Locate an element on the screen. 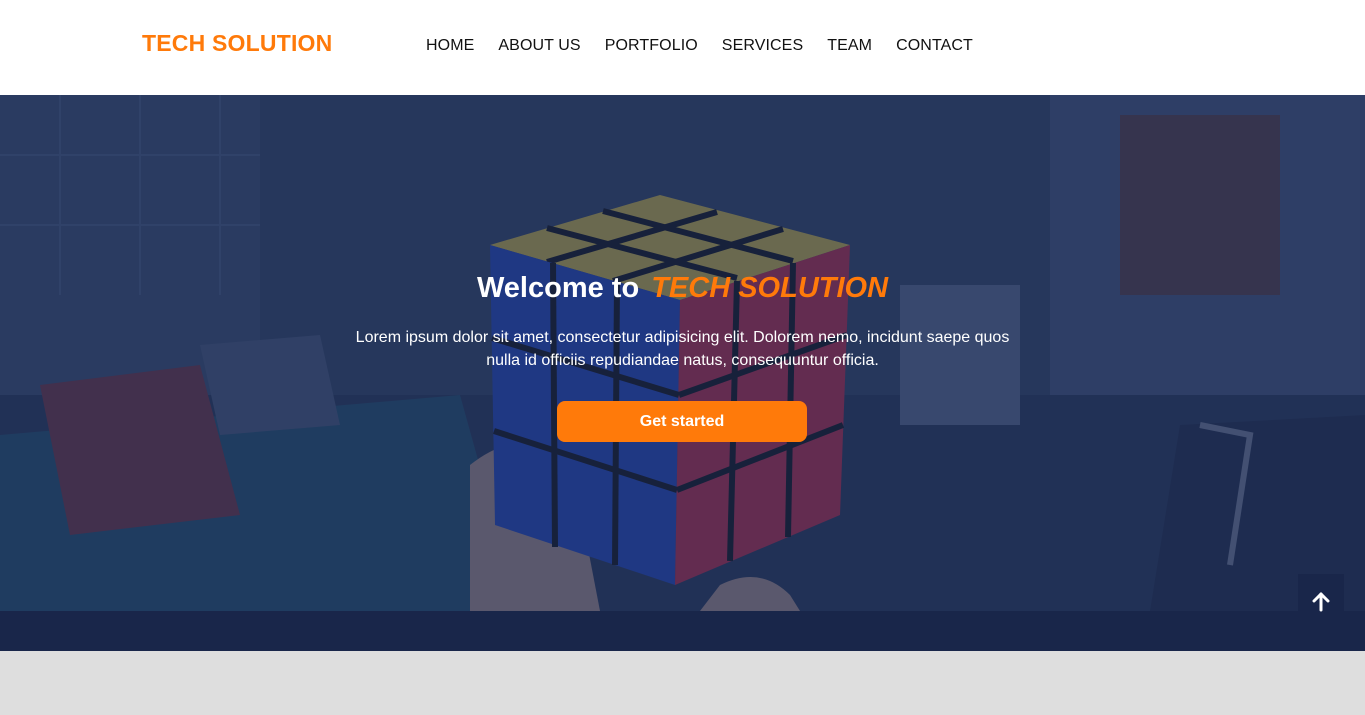  hero-title: Welcome to TECH SOLUTION is located at coordinates (682, 288).